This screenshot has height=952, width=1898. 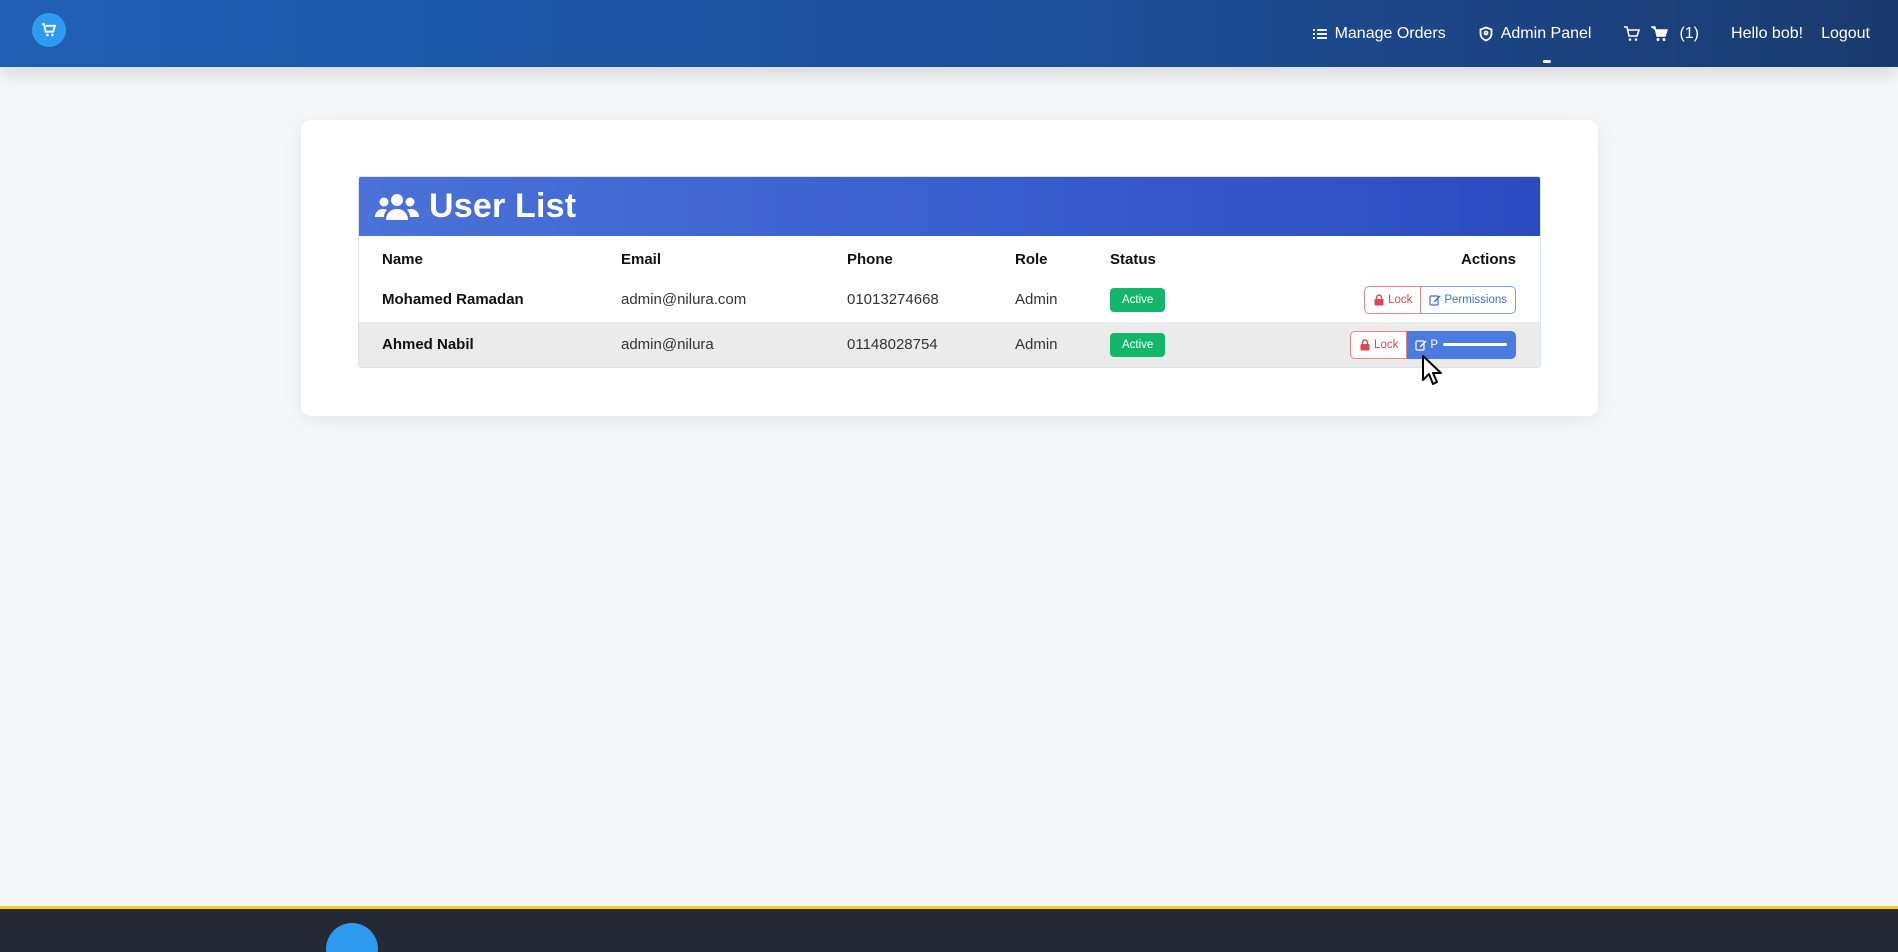 I want to click on column-header-actions: Actions, so click(x=1488, y=259).